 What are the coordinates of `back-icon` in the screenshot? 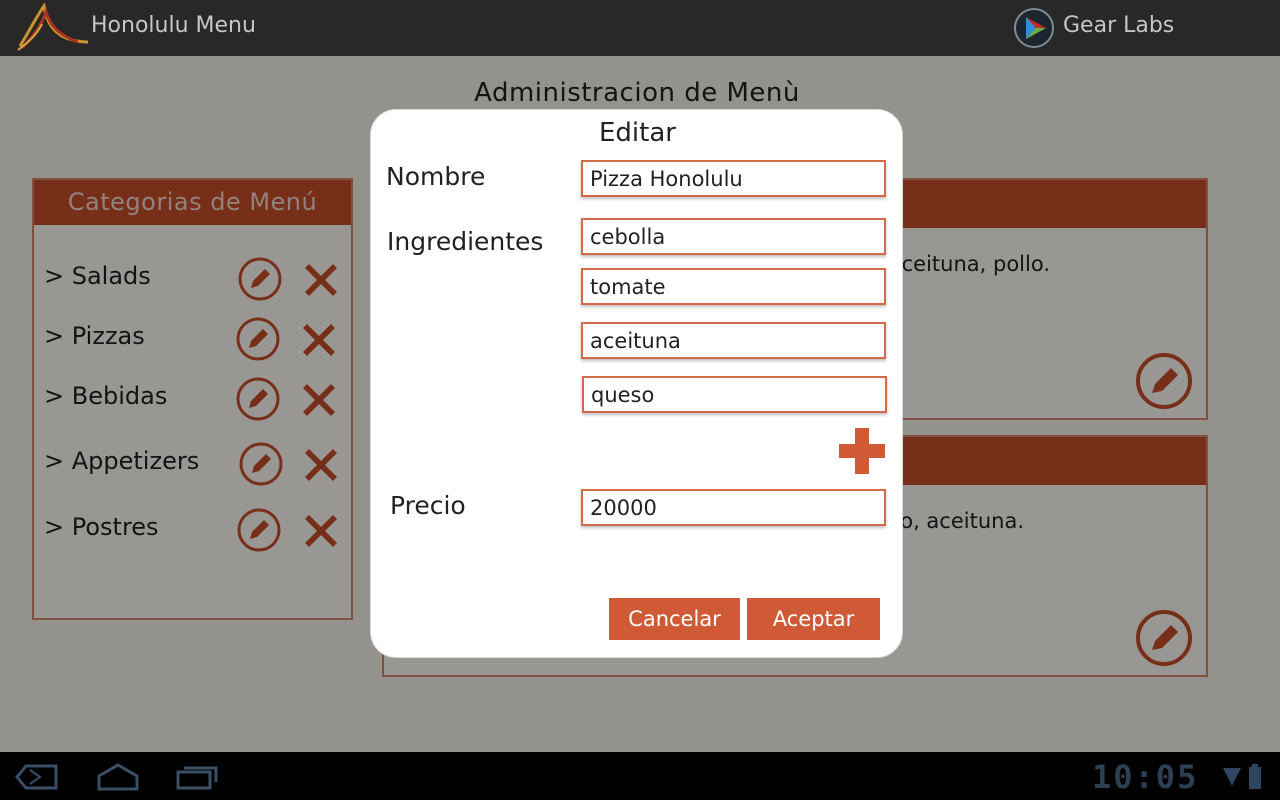 It's located at (36, 777).